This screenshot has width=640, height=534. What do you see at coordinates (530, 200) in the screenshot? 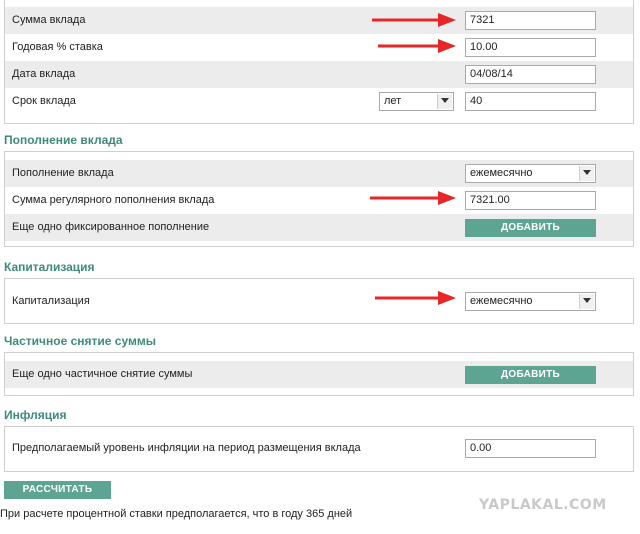
I see `regular-input: 7321.00` at bounding box center [530, 200].